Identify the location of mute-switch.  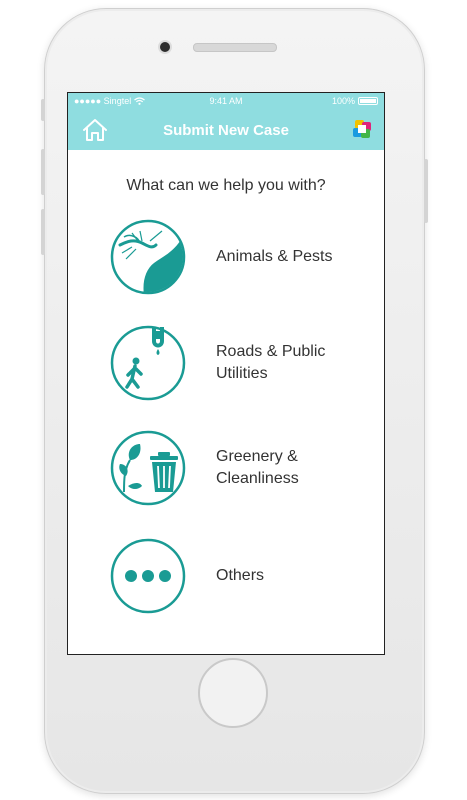
(43, 110).